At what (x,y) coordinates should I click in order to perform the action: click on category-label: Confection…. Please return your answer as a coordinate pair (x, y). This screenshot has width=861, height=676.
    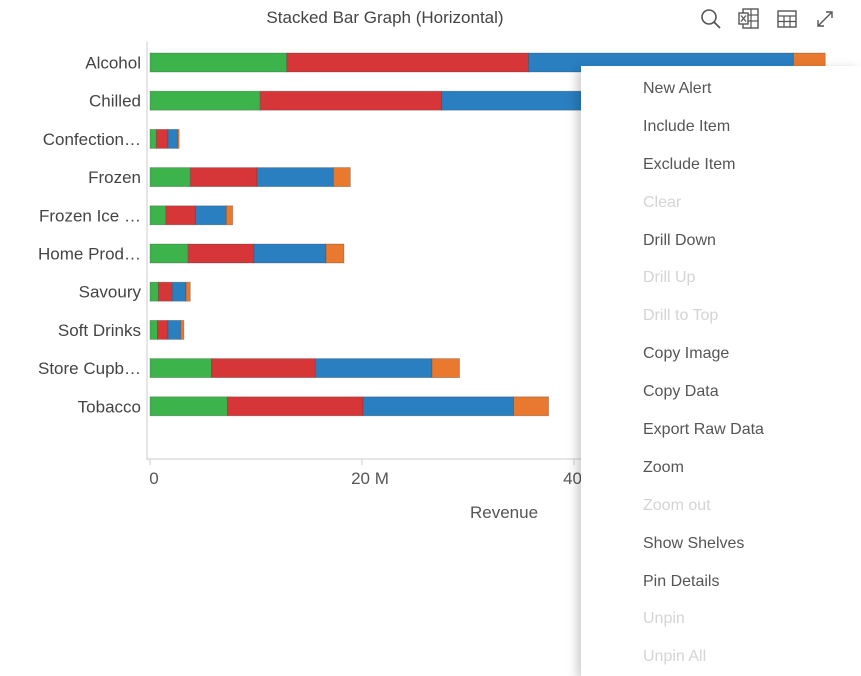
    Looking at the image, I should click on (92, 139).